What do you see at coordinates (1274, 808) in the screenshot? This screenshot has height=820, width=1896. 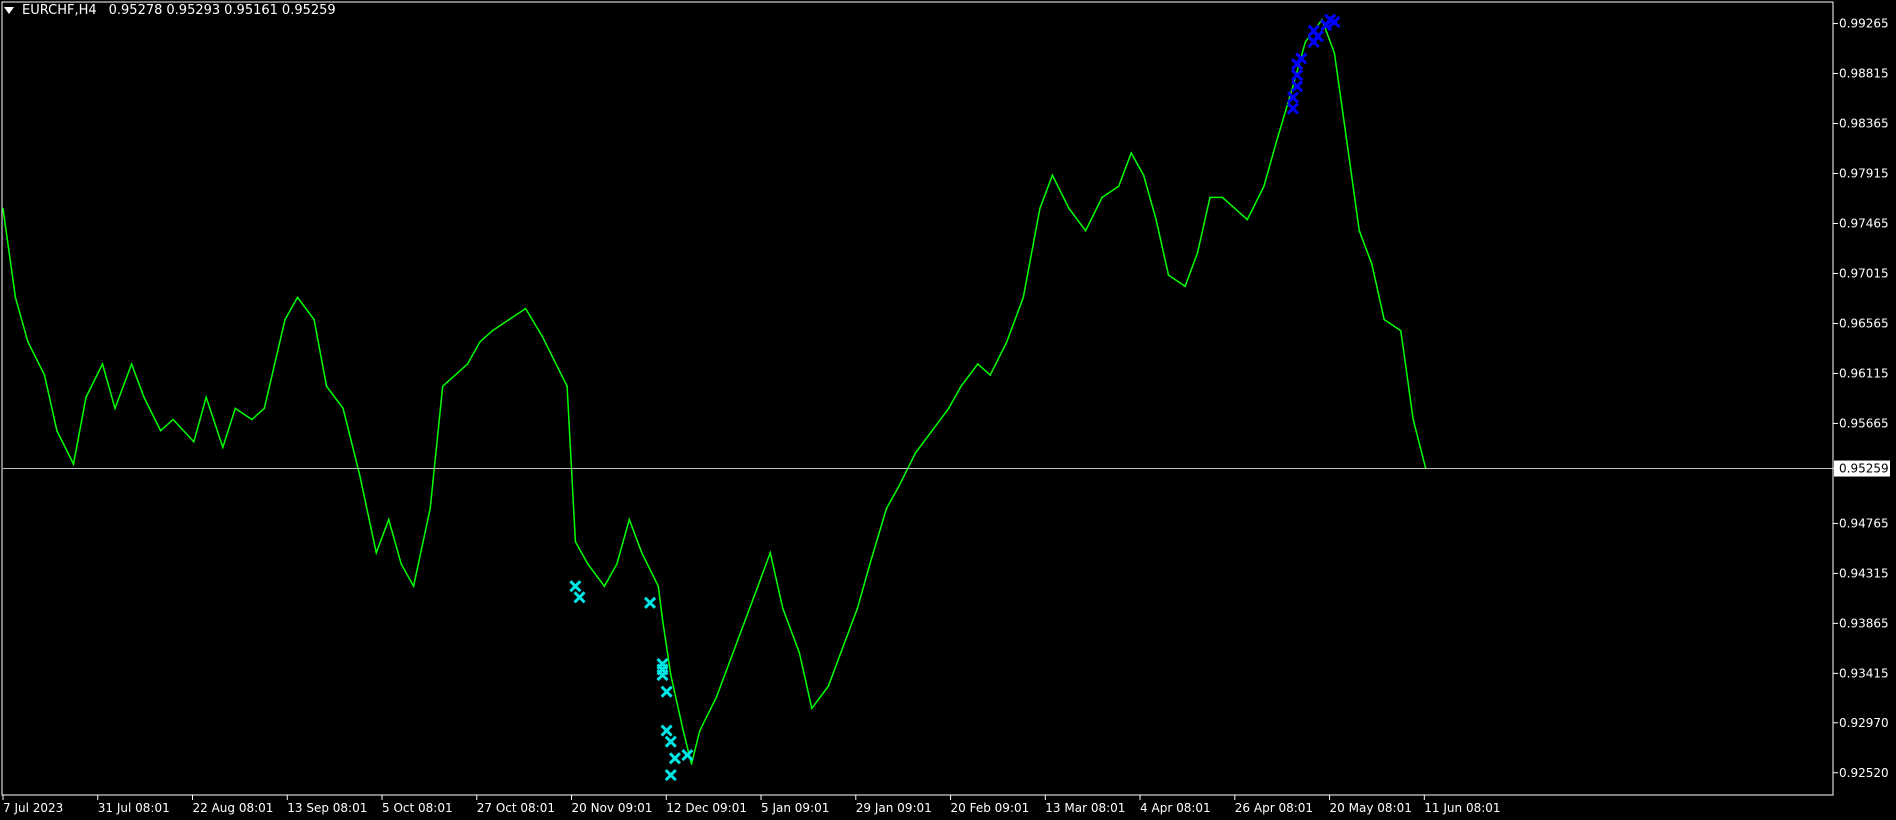 I see `x-tick-label: 26 Apr 08:01` at bounding box center [1274, 808].